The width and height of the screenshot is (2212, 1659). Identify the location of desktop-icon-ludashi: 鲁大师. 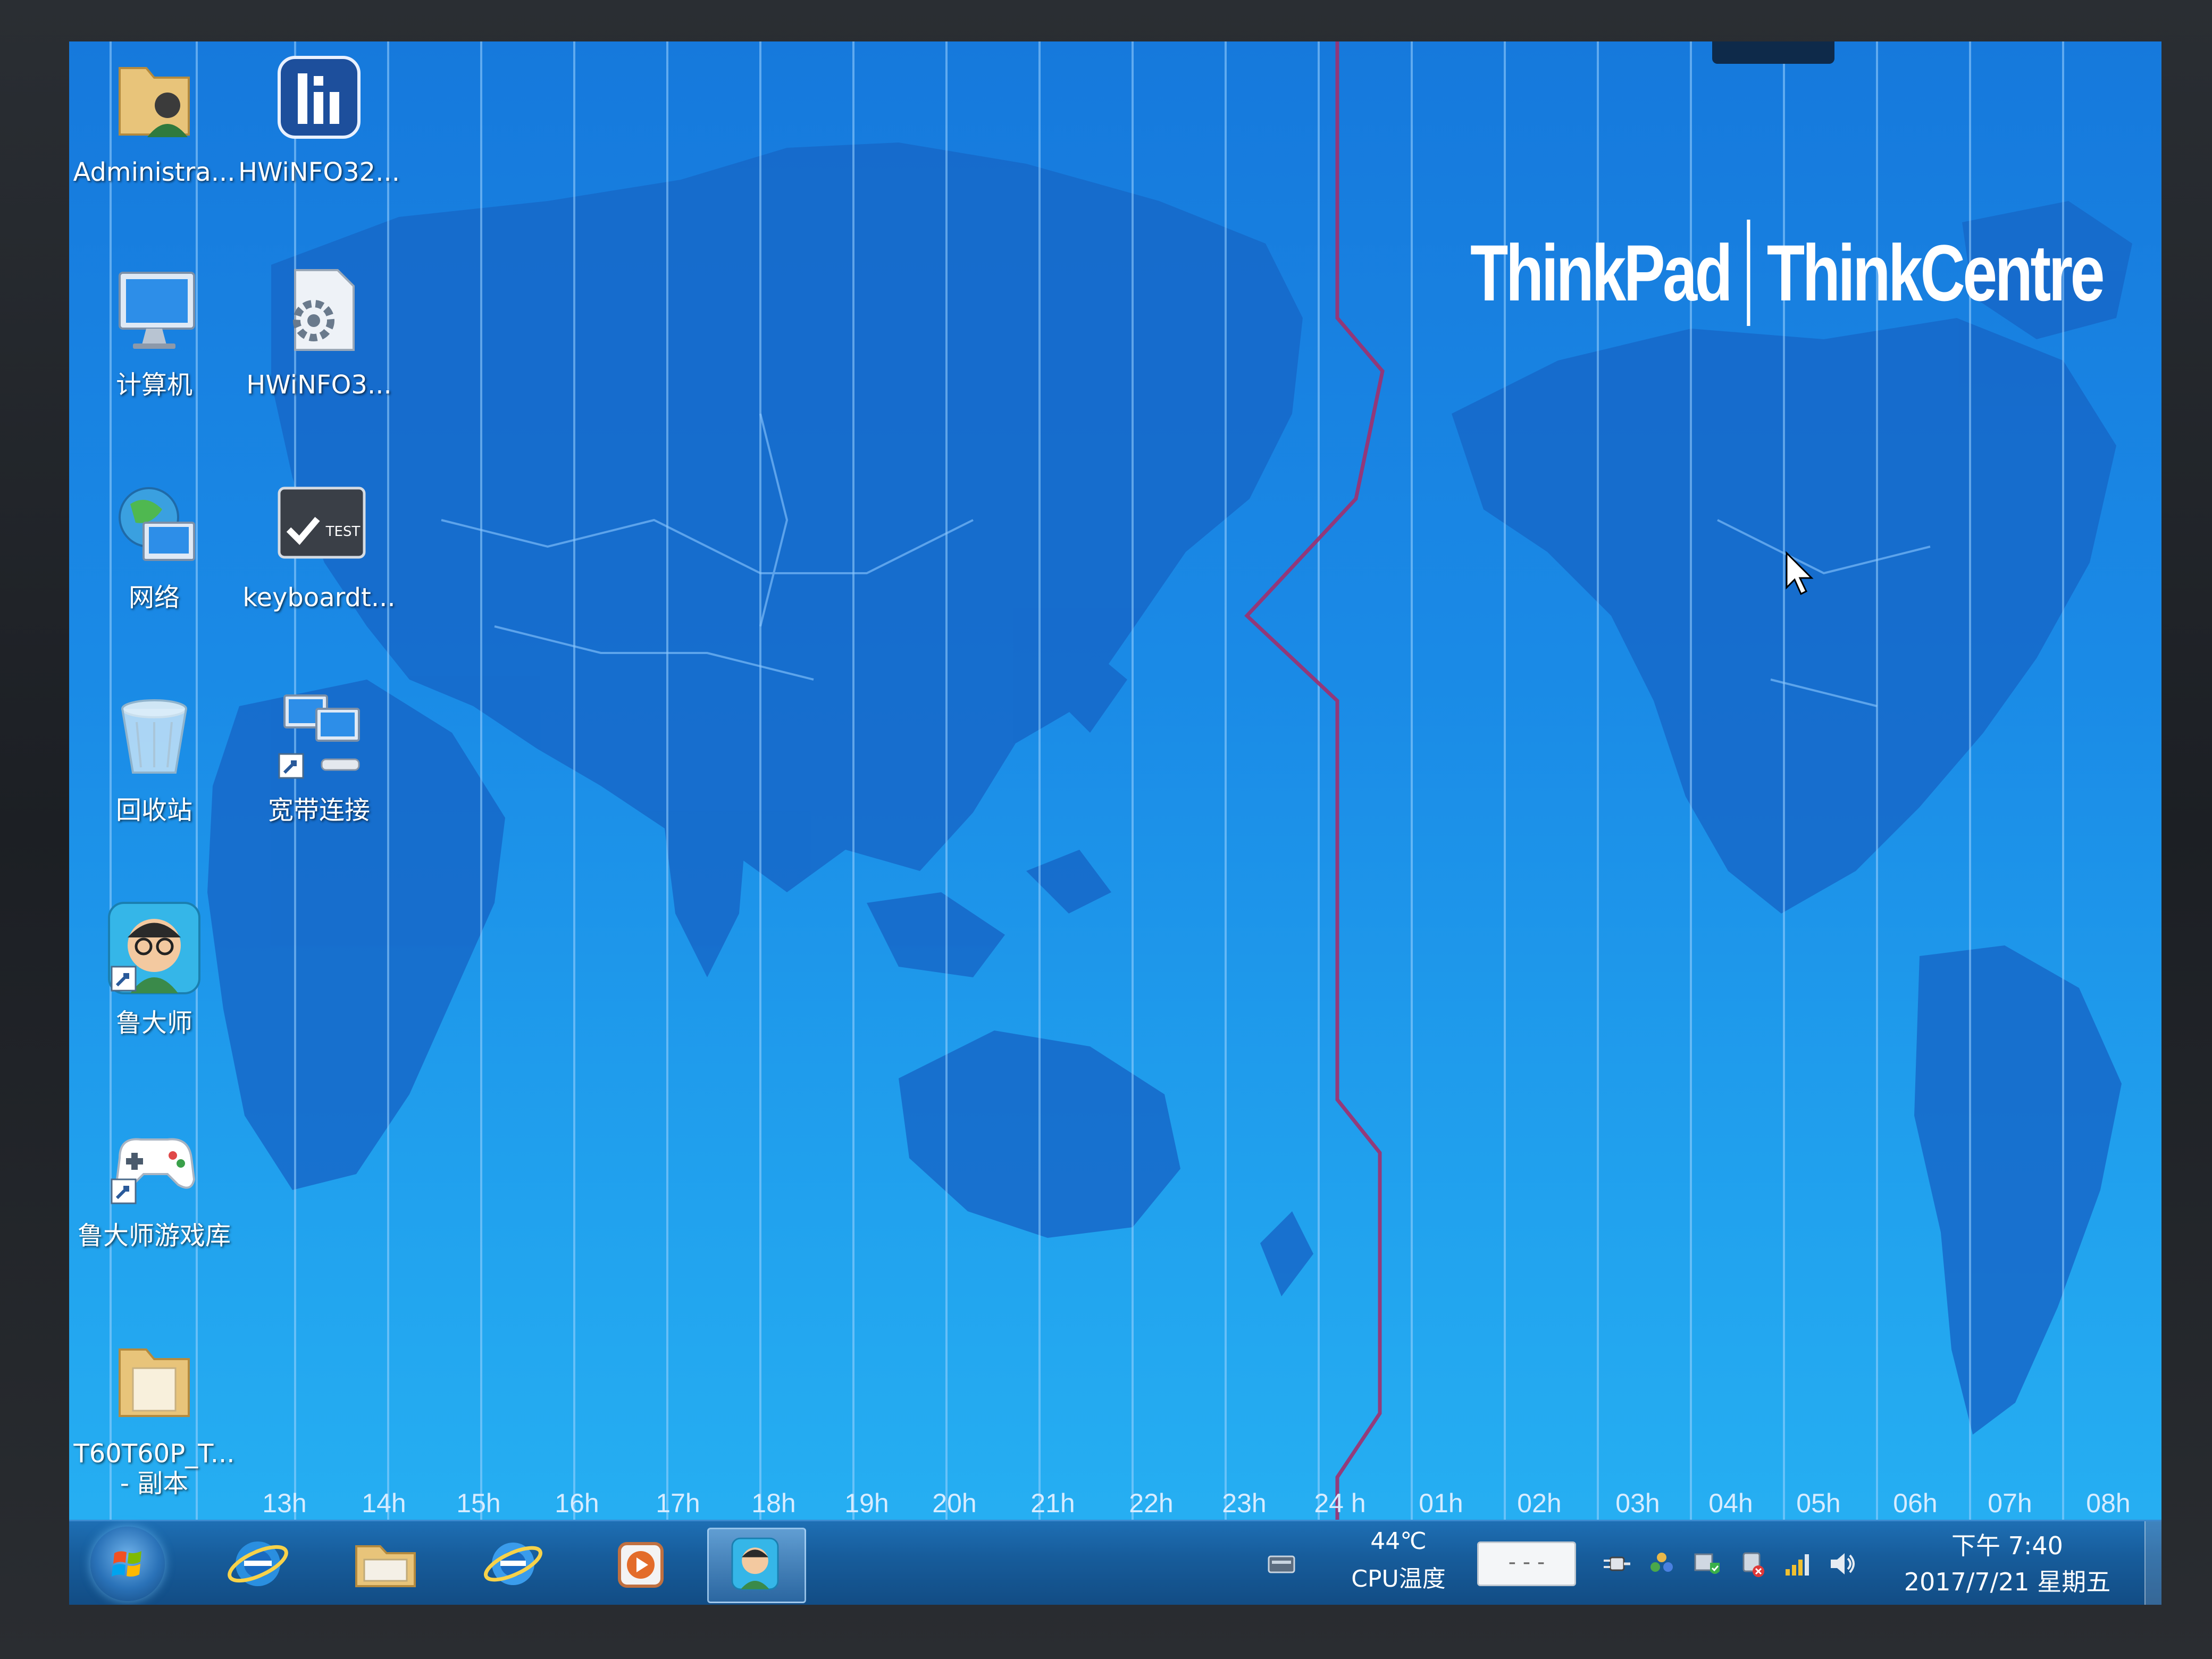
(154, 968).